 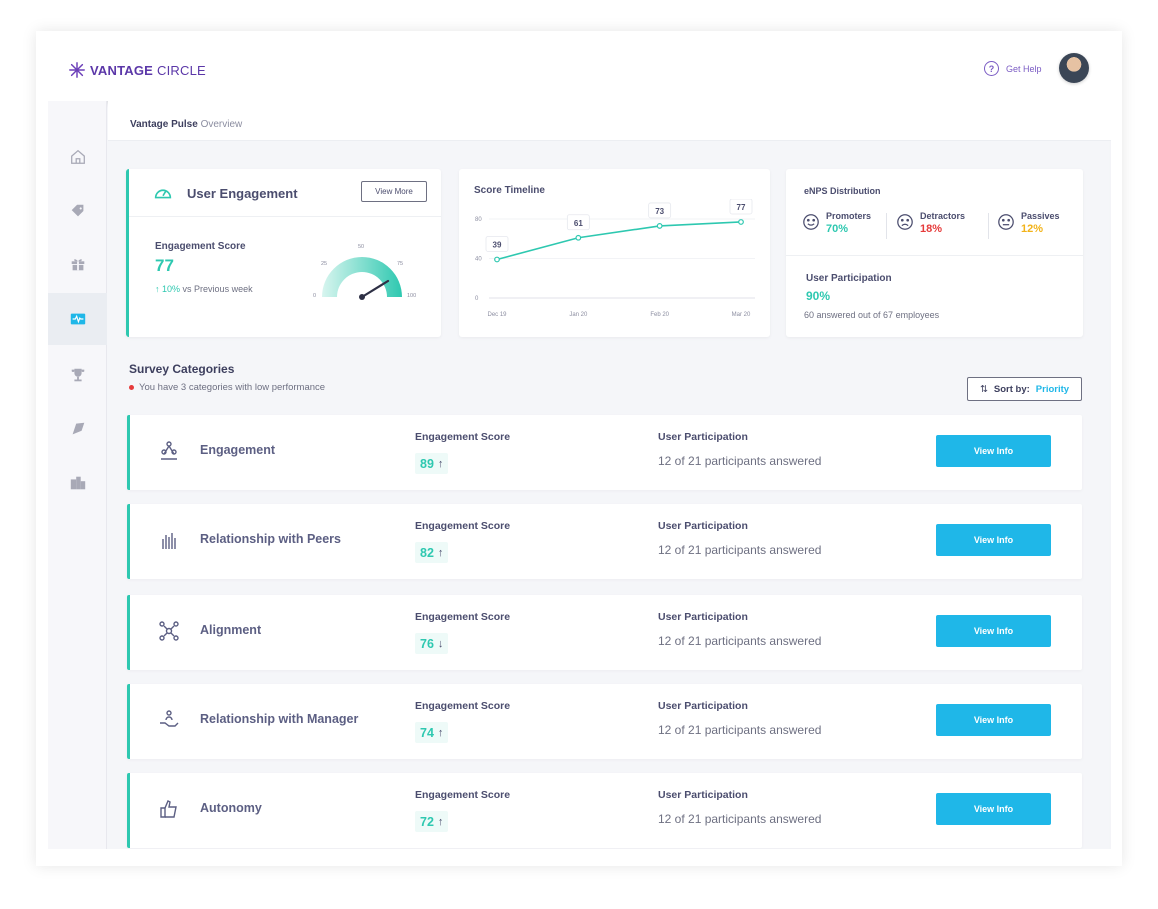 What do you see at coordinates (394, 191) in the screenshot?
I see `view-more-button: View More` at bounding box center [394, 191].